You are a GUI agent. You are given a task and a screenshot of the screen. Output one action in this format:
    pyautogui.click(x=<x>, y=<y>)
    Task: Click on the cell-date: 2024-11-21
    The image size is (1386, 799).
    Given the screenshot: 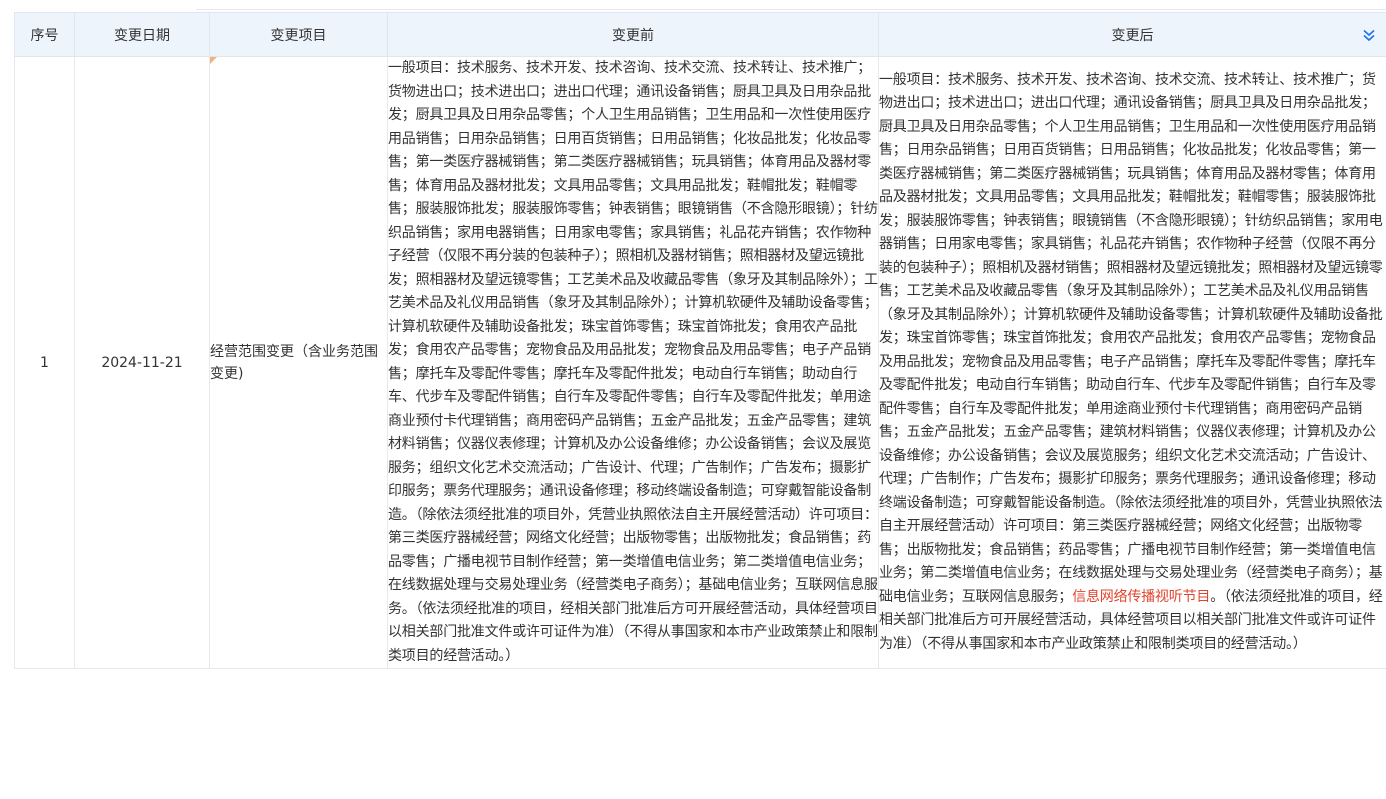 What is the action you would take?
    pyautogui.click(x=142, y=362)
    